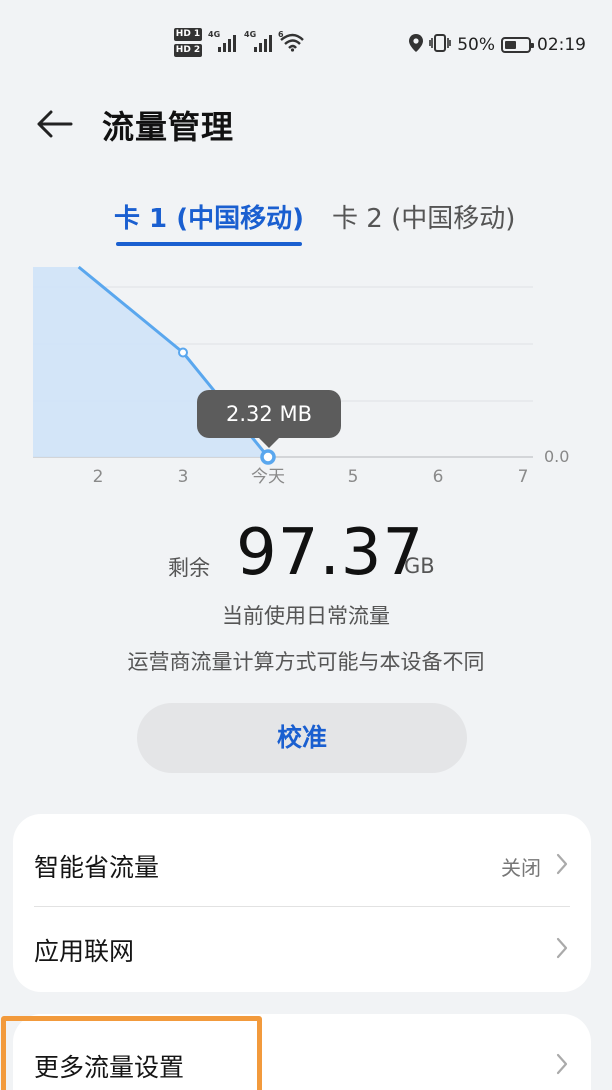 This screenshot has width=612, height=1090. What do you see at coordinates (168, 127) in the screenshot?
I see `page-title: 流量管理` at bounding box center [168, 127].